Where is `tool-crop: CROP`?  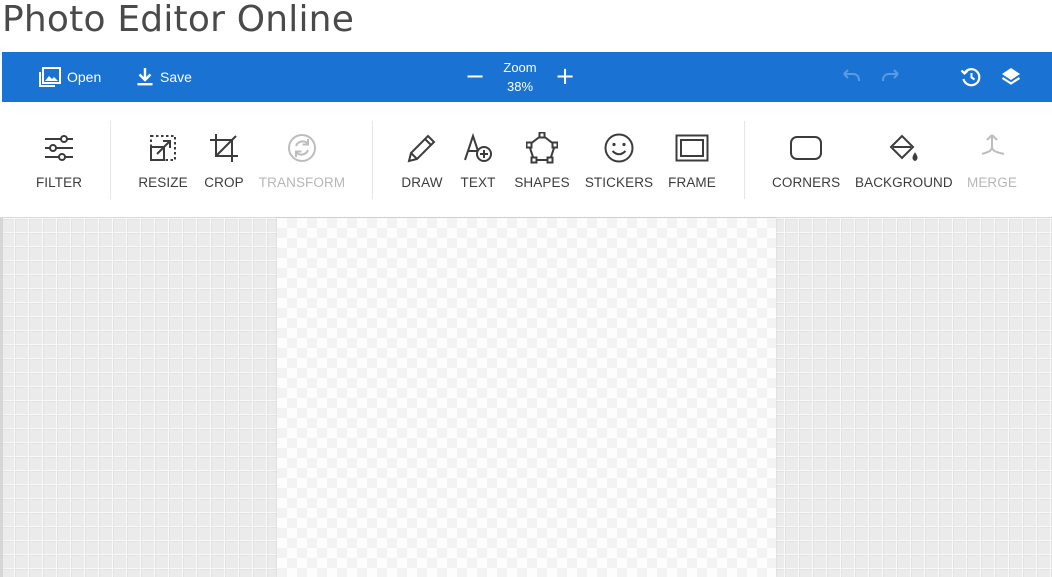 tool-crop: CROP is located at coordinates (224, 161).